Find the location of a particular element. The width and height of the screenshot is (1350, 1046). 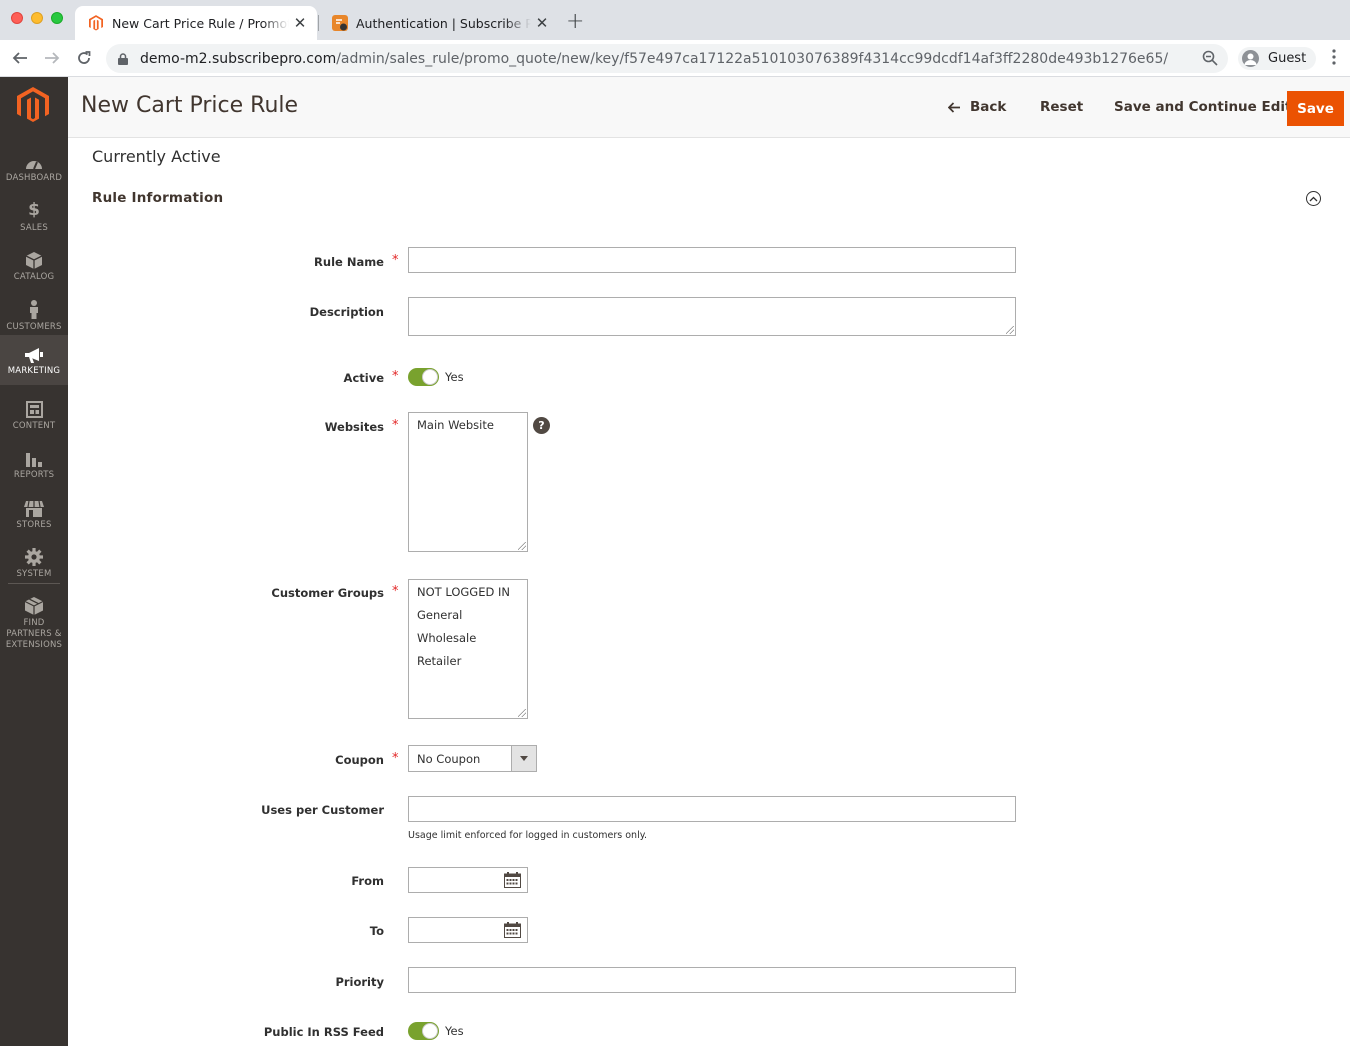

lock-icon is located at coordinates (124, 58).